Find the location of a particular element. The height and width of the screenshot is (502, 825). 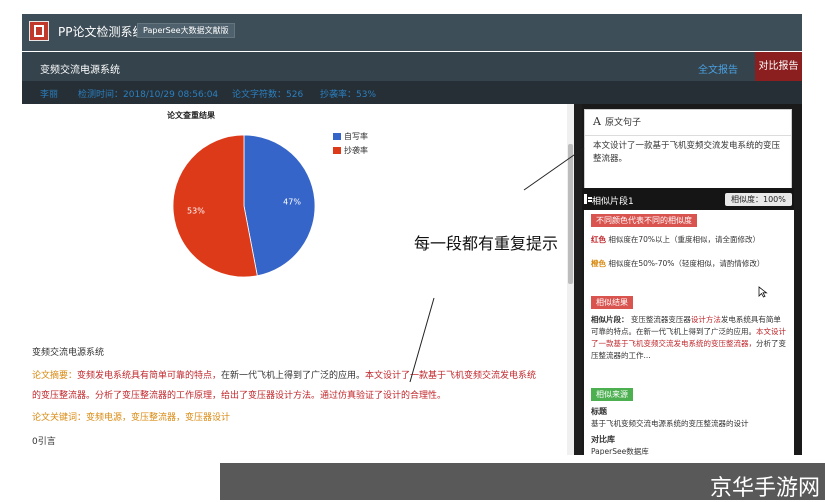

mouse-cursor-icon is located at coordinates (763, 292).